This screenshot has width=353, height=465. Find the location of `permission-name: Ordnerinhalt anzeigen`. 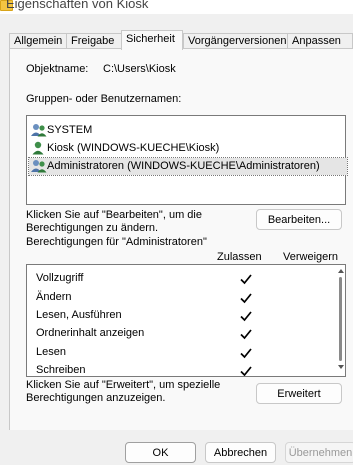

permission-name: Ordnerinhalt anzeigen is located at coordinates (90, 333).